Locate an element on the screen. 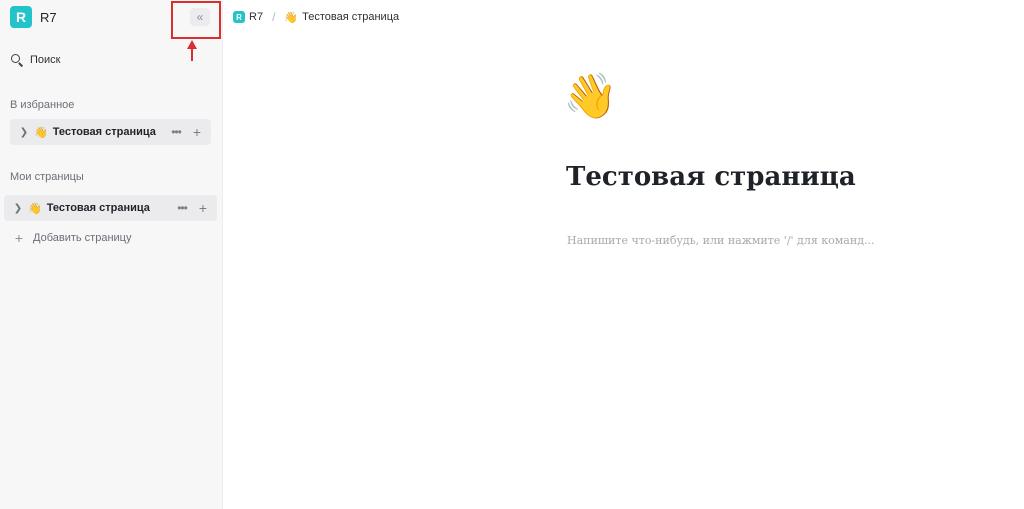 The image size is (1024, 509). annotation-highlight-box is located at coordinates (196, 20).